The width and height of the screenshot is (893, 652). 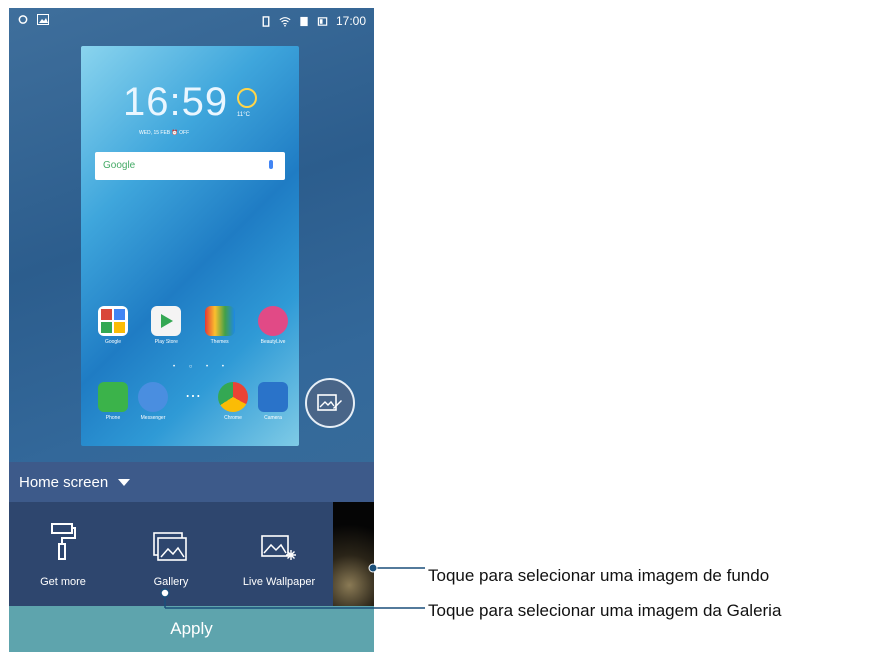 I want to click on preview-temperature: 11°C, so click(x=243, y=115).